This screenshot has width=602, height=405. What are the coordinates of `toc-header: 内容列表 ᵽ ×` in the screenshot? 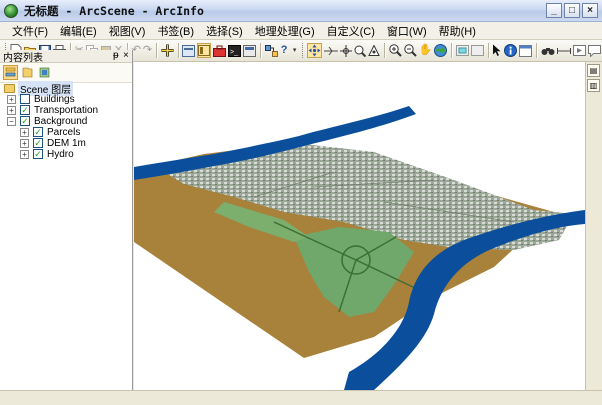 It's located at (66, 57).